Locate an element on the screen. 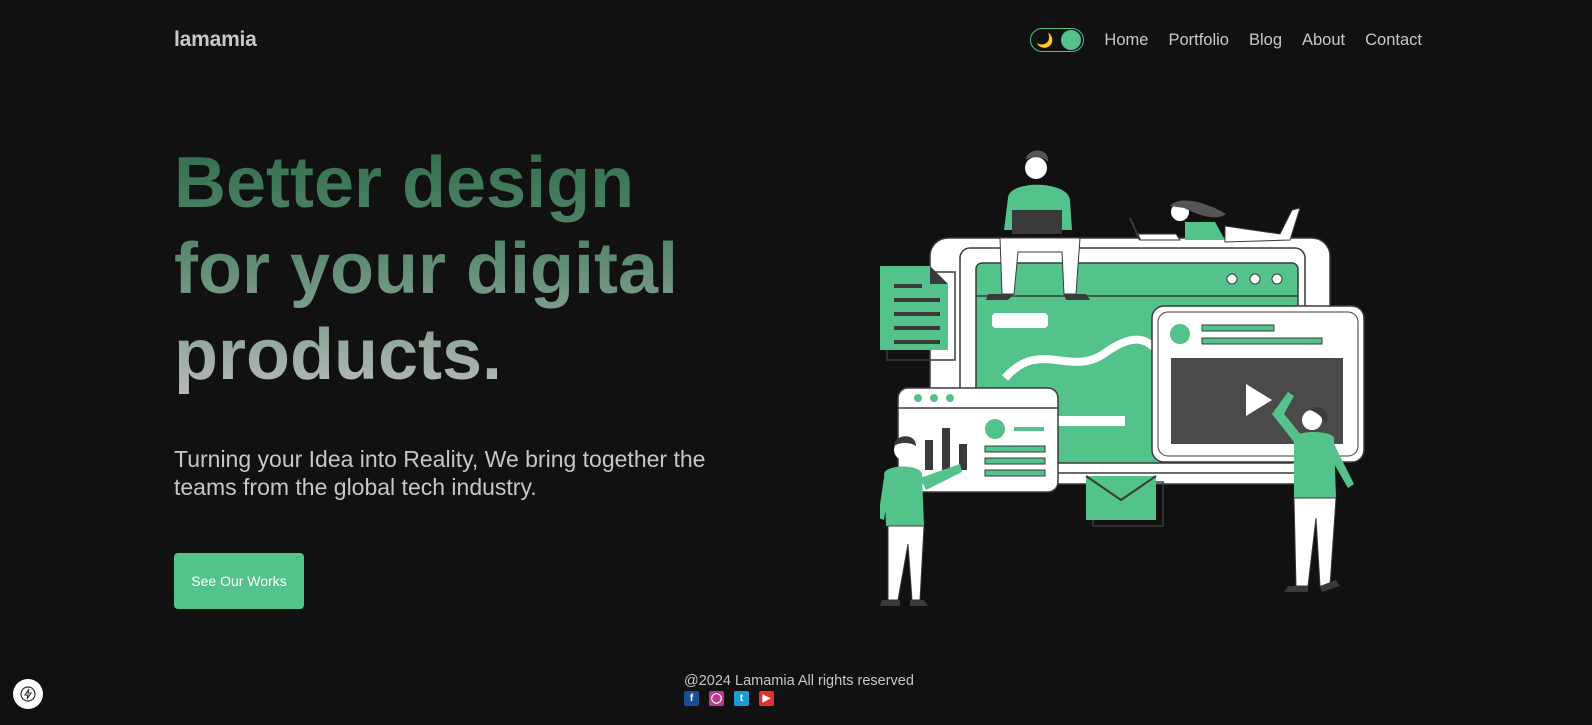 This screenshot has height=725, width=1592. nav-link-portfolio: Portfolio is located at coordinates (1198, 40).